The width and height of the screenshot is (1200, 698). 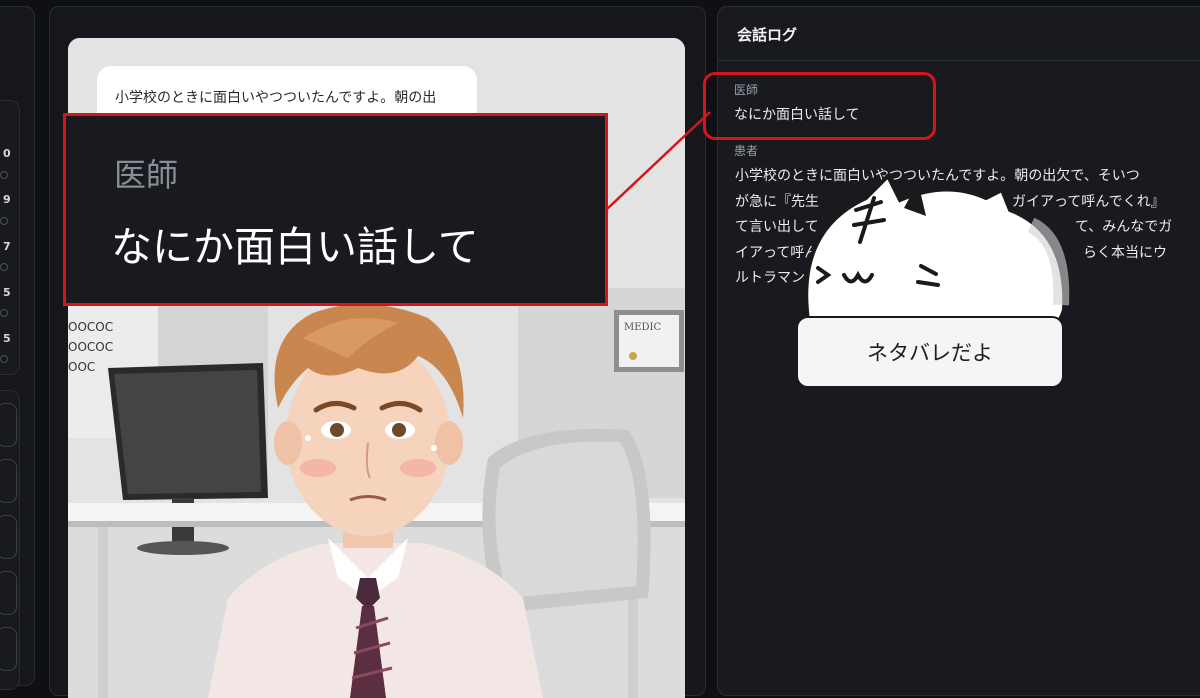 I want to click on spoiler-label: ネタバレだよ, so click(x=930, y=352).